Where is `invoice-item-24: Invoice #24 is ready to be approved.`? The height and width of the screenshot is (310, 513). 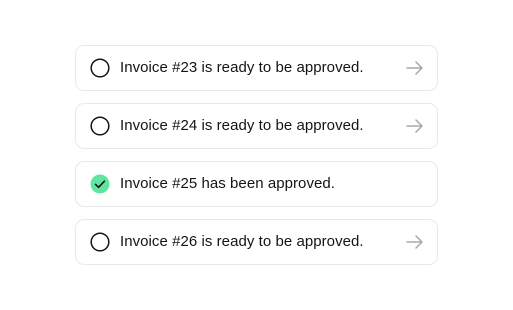 invoice-item-24: Invoice #24 is ready to be approved. is located at coordinates (256, 126).